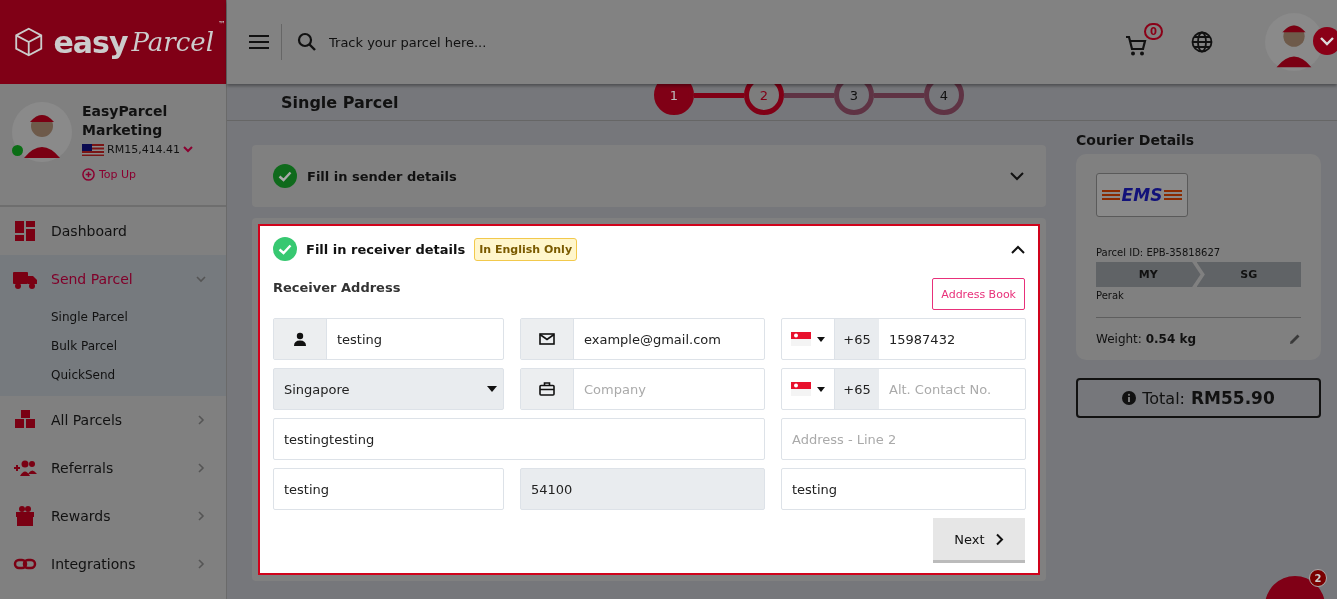  I want to click on total-label: Total:, so click(1163, 398).